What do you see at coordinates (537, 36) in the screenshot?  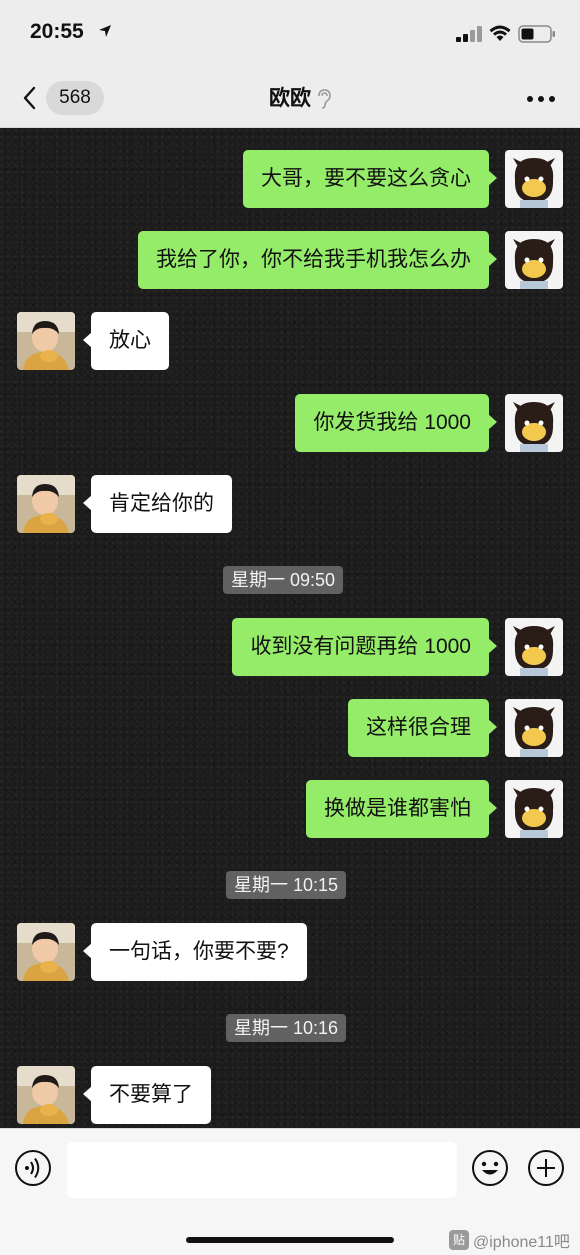 I see `battery-icon` at bounding box center [537, 36].